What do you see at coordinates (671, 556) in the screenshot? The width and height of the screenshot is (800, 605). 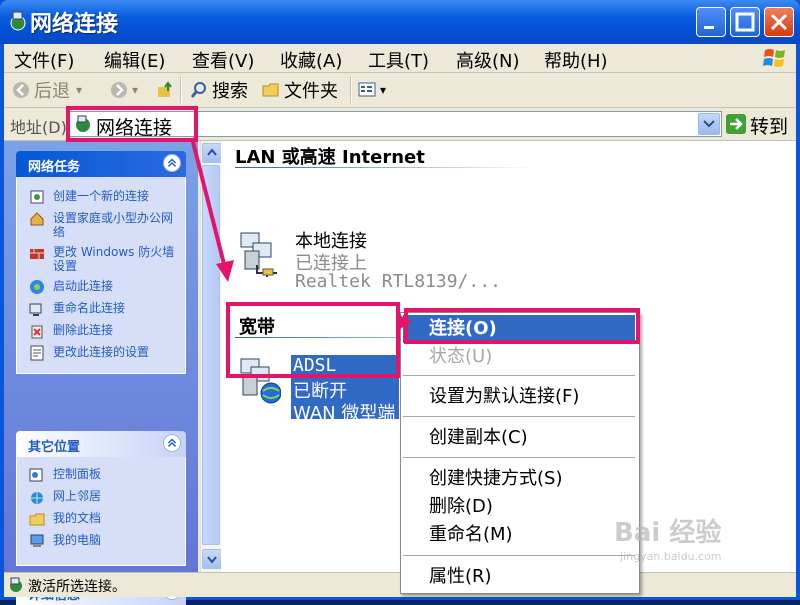 I see `watermark-url: jingyan.baidu.com` at bounding box center [671, 556].